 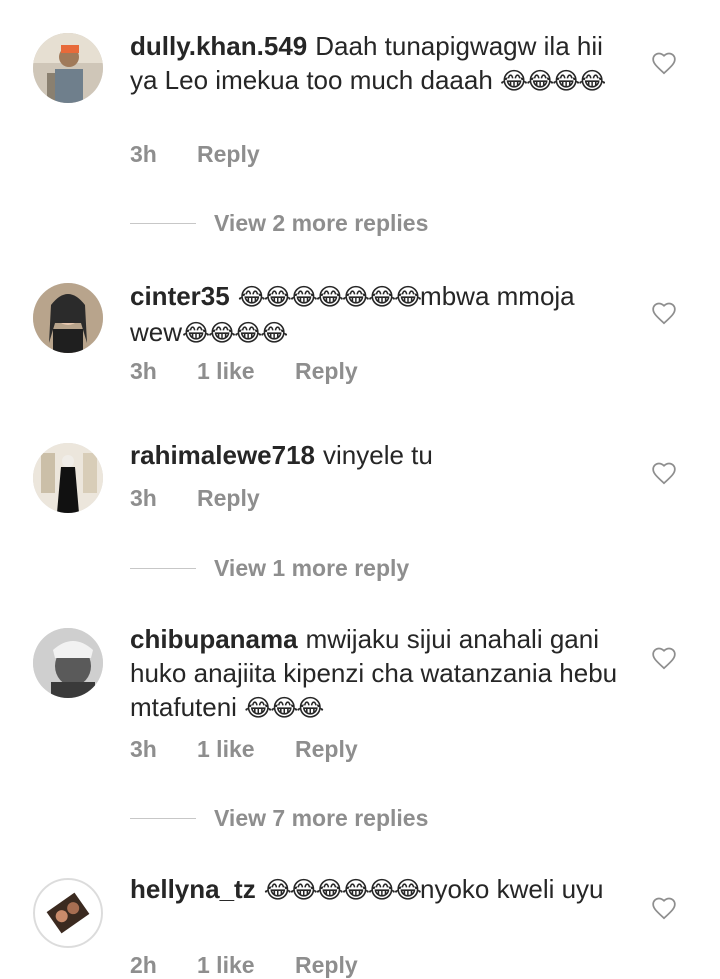 I want to click on comment-username: rahimalewe718, so click(x=222, y=455).